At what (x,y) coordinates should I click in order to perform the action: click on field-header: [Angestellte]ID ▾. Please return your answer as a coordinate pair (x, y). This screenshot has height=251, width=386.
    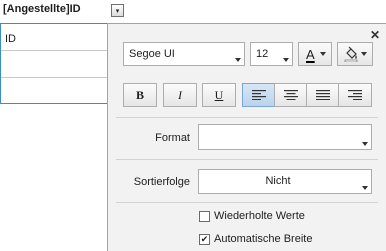
    Looking at the image, I should click on (65, 10).